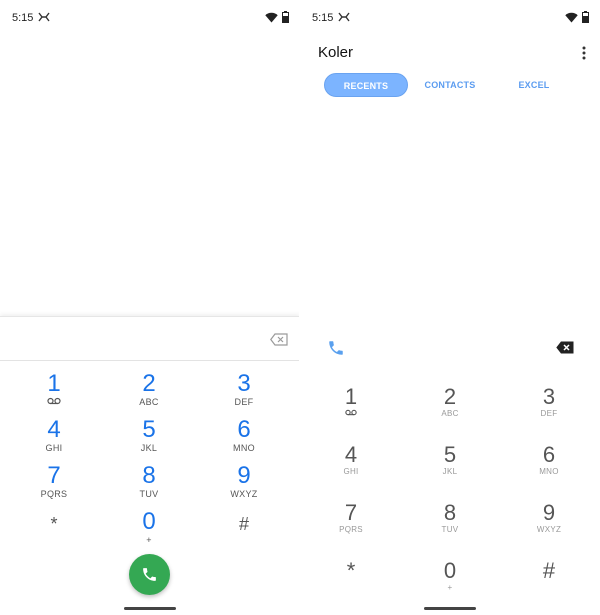 This screenshot has height=615, width=600. I want to click on tab-contacts: CONTACTS, so click(450, 85).